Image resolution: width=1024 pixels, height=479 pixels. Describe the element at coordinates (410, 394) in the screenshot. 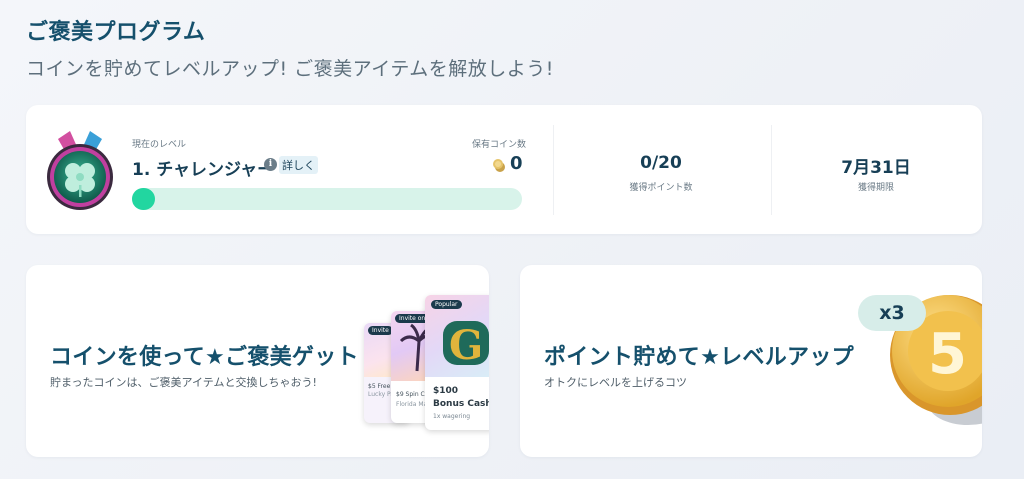

I see `reward-item-text: $9 Spin C` at that location.